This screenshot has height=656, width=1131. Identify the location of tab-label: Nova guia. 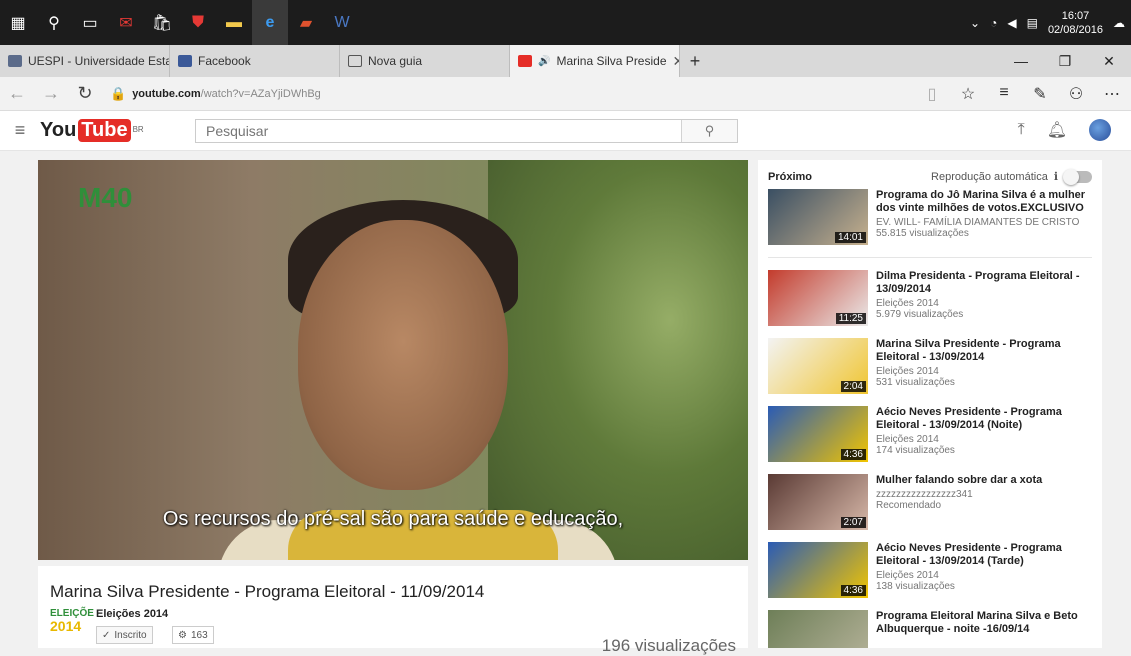
(395, 61).